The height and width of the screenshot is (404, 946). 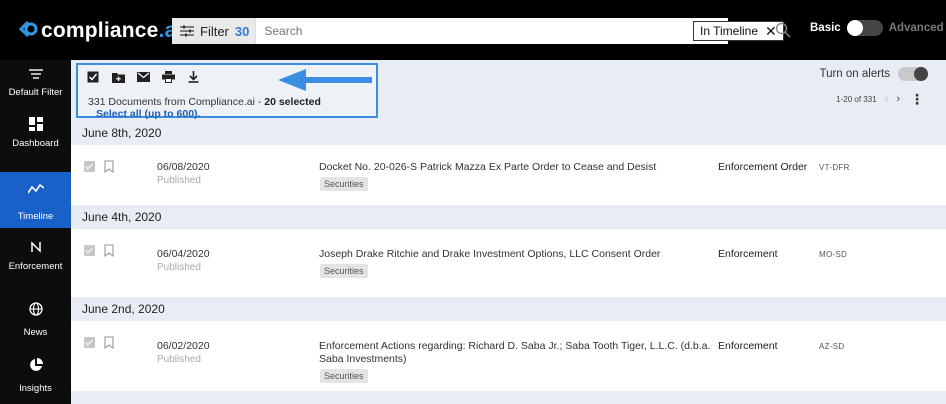 I want to click on doc-type: Enforcement Order, so click(x=763, y=167).